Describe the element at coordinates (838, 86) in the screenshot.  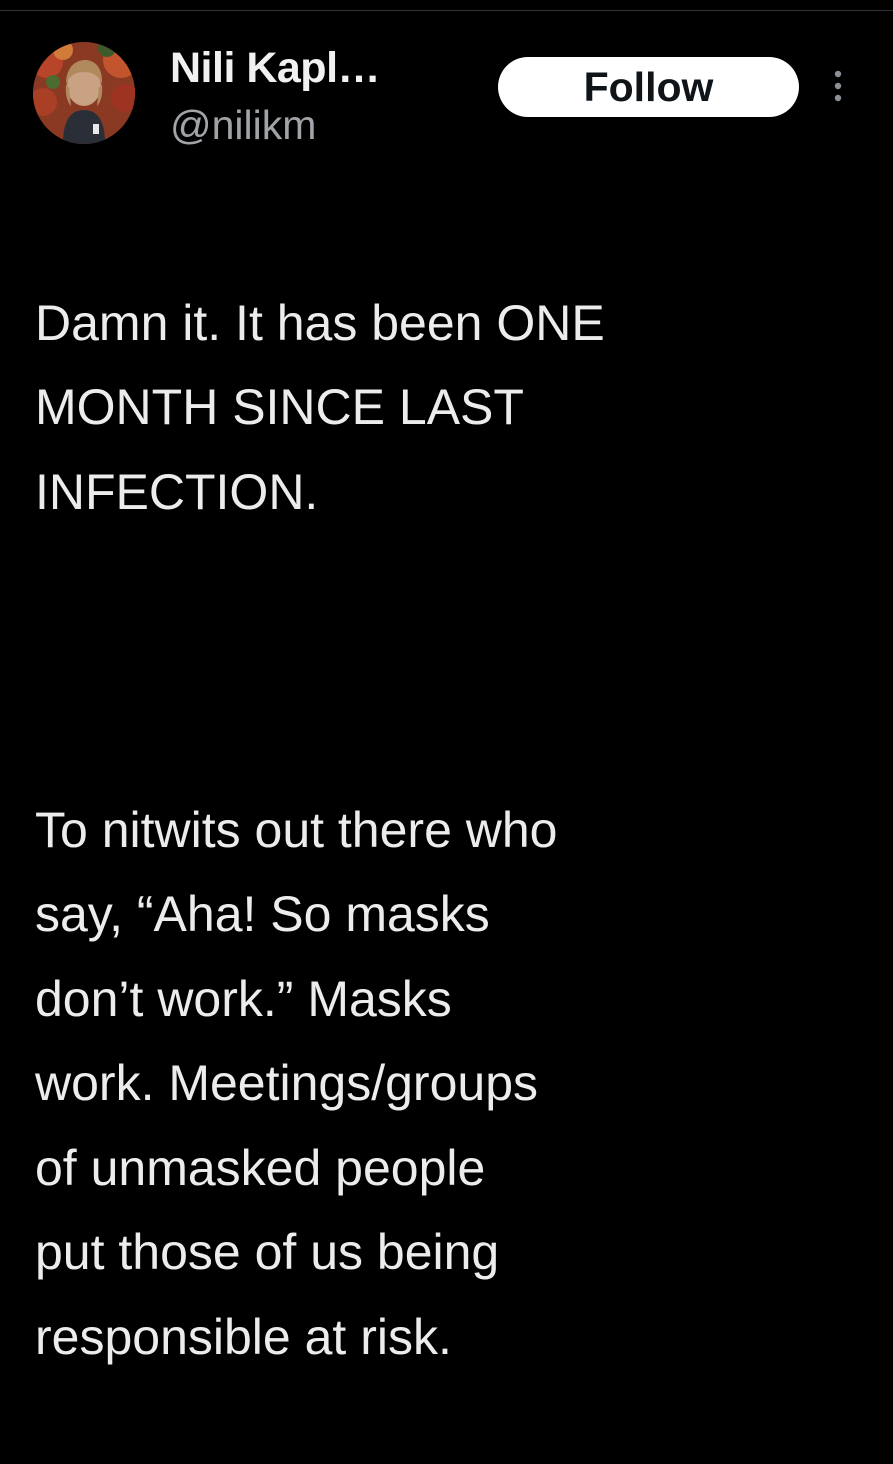
I see `more-vertical-icon` at that location.